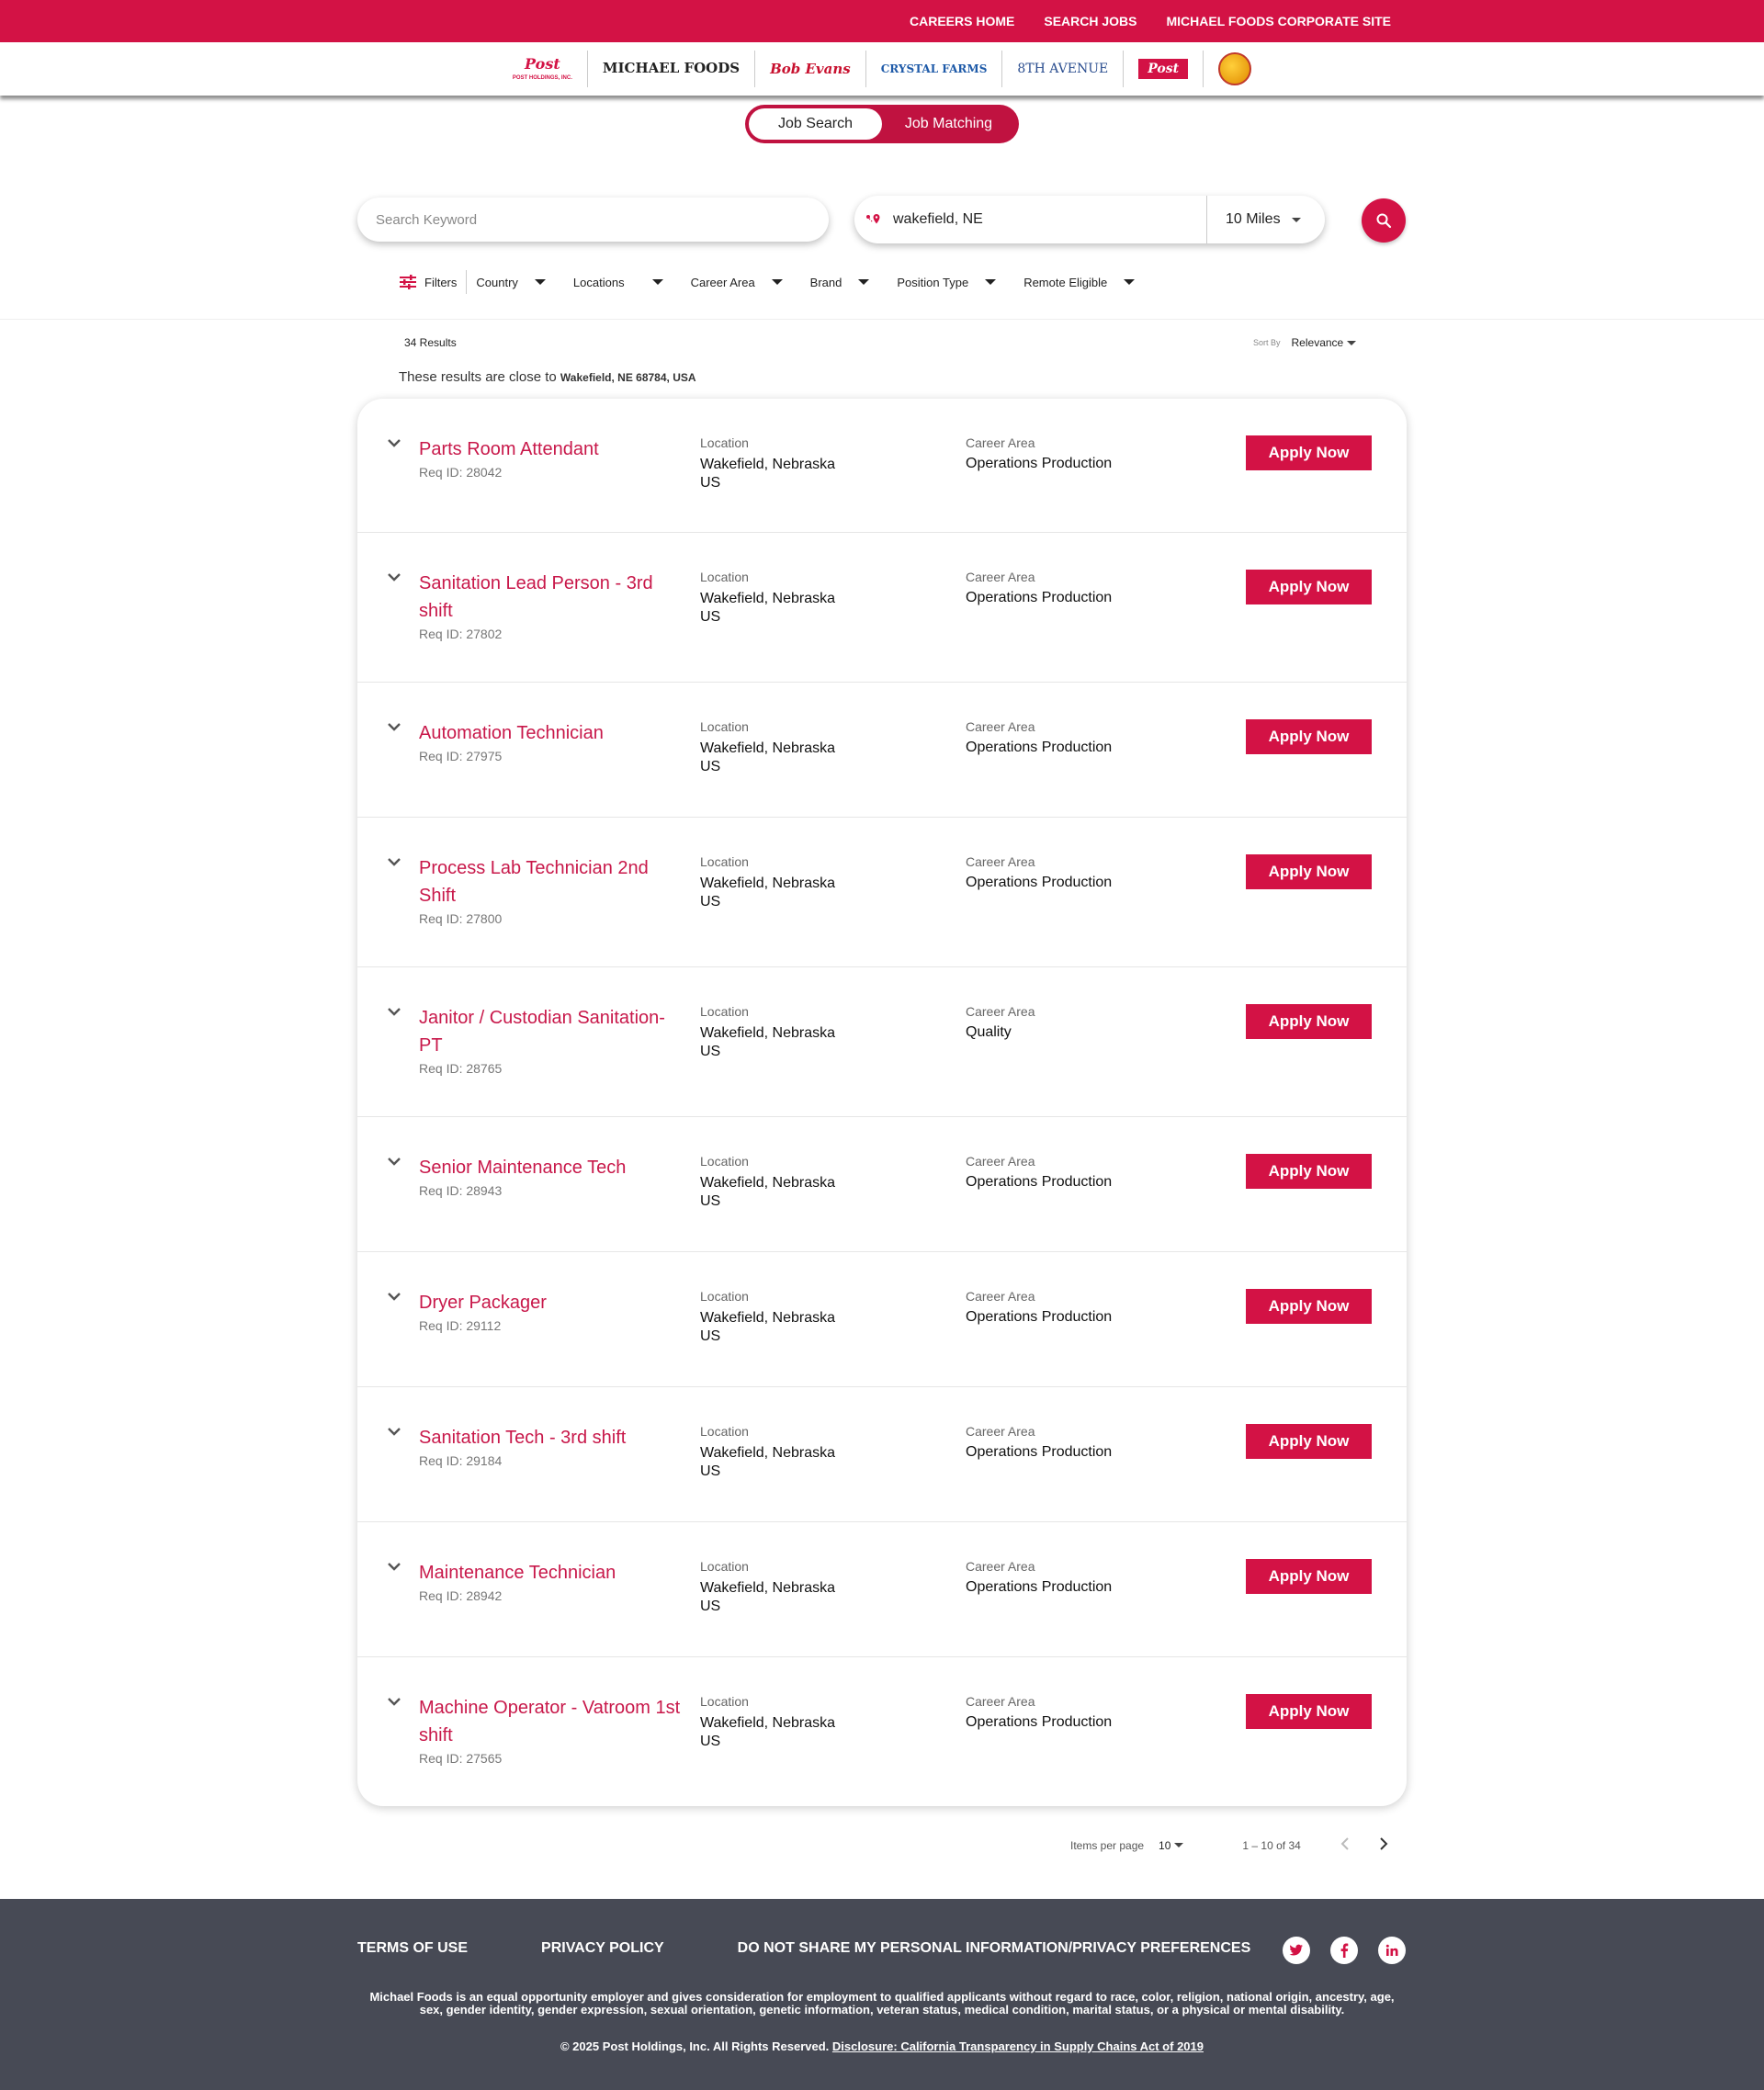 This screenshot has width=1764, height=2090. I want to click on keyword-search-input, so click(580, 219).